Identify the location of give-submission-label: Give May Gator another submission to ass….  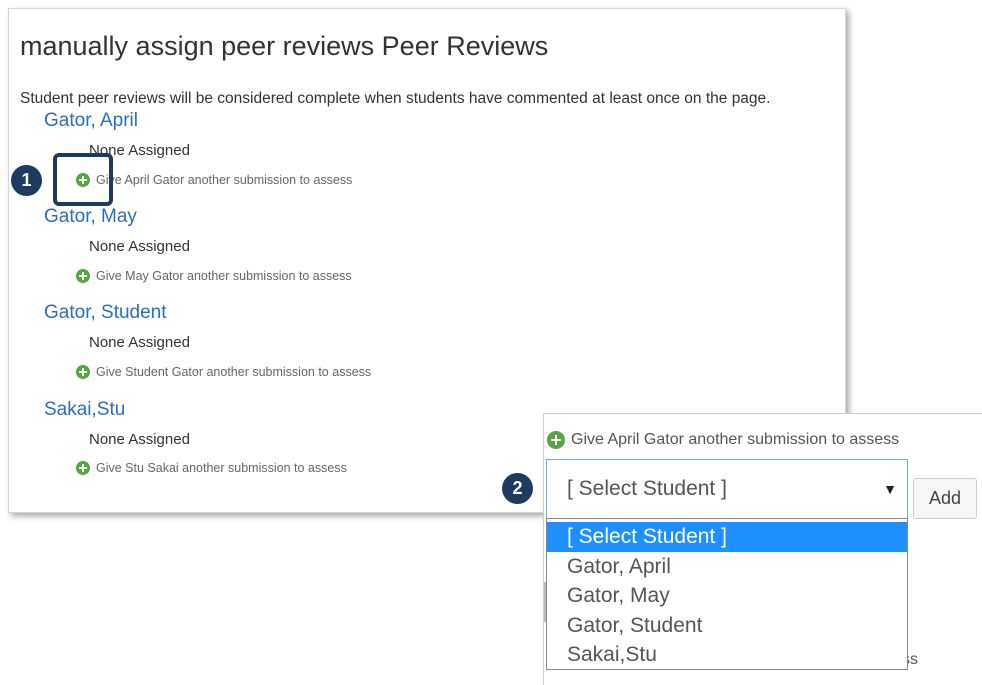
(224, 276).